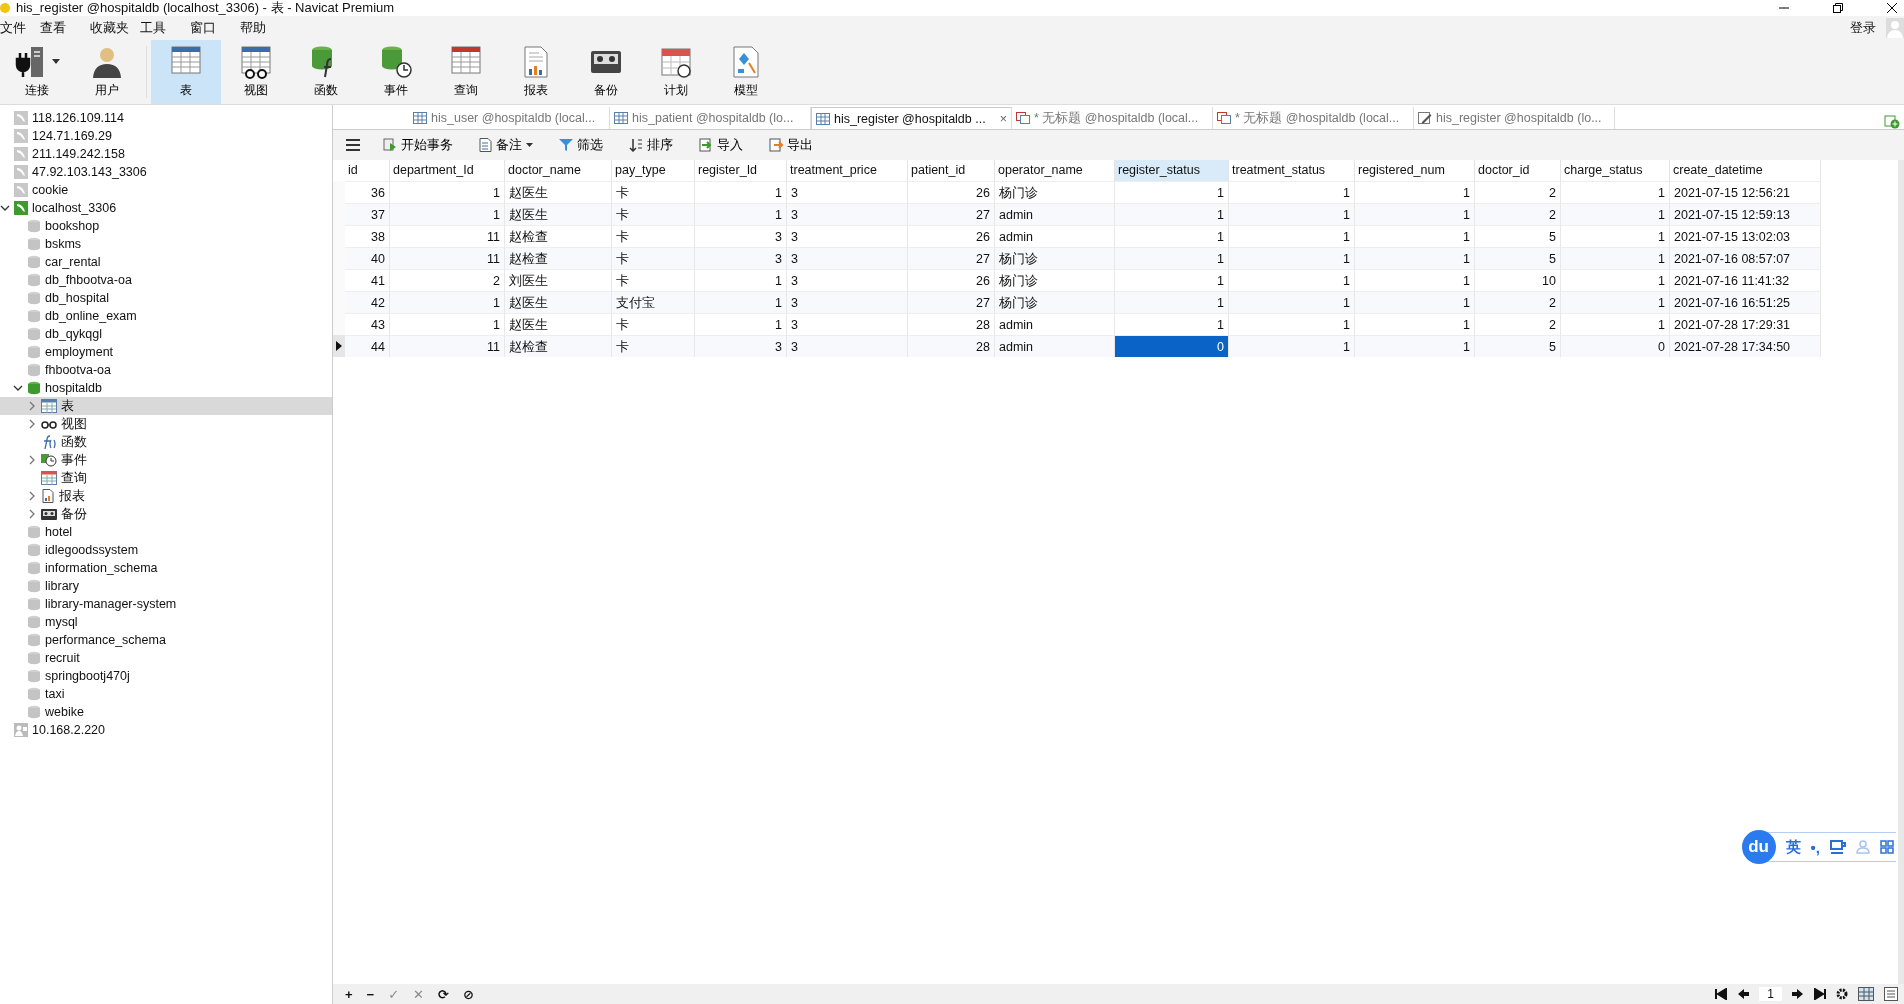  I want to click on grid-view-icon, so click(1866, 994).